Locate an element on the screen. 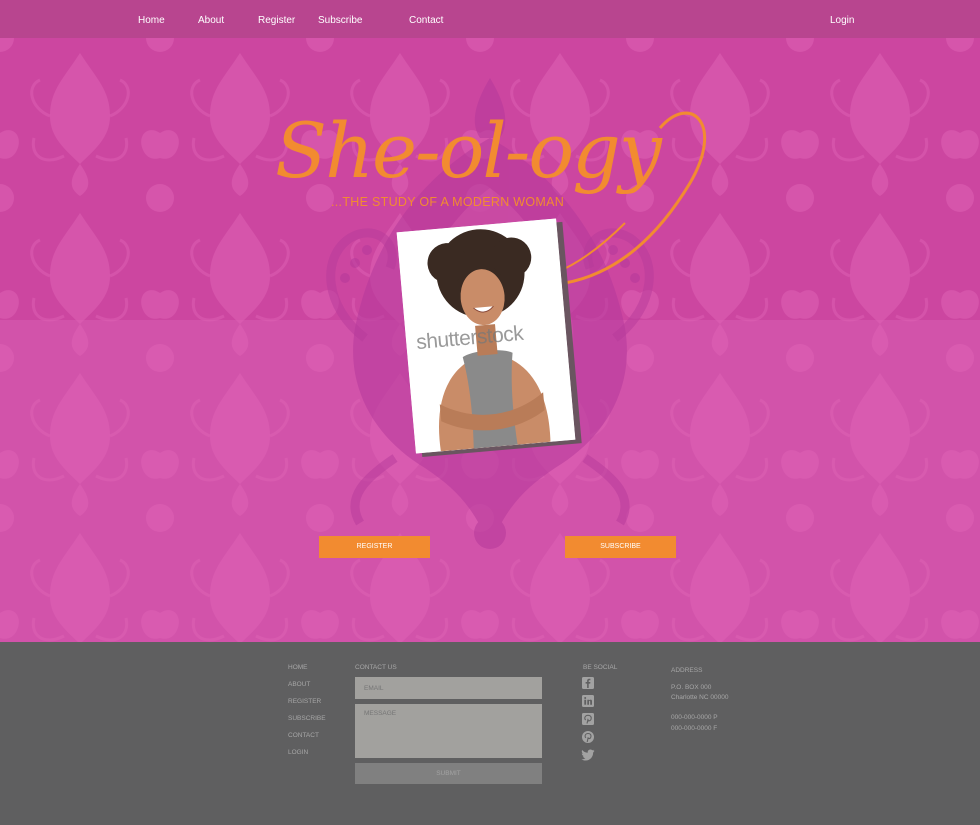 This screenshot has width=980, height=825. message-field is located at coordinates (448, 731).